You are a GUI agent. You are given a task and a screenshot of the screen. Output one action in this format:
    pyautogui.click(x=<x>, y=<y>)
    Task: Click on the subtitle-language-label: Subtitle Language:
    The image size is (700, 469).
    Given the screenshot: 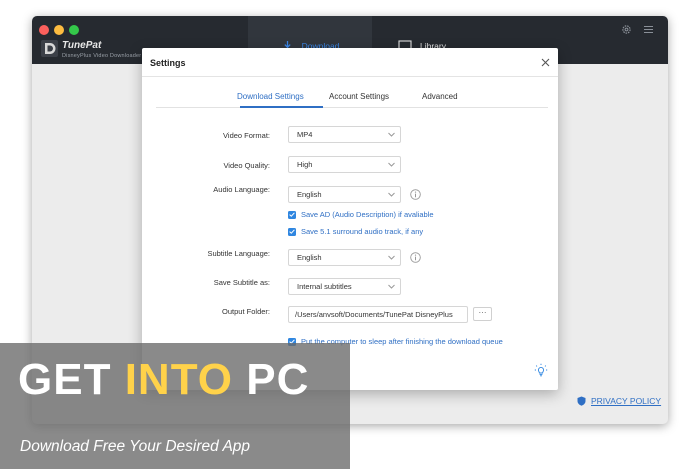 What is the action you would take?
    pyautogui.click(x=238, y=253)
    